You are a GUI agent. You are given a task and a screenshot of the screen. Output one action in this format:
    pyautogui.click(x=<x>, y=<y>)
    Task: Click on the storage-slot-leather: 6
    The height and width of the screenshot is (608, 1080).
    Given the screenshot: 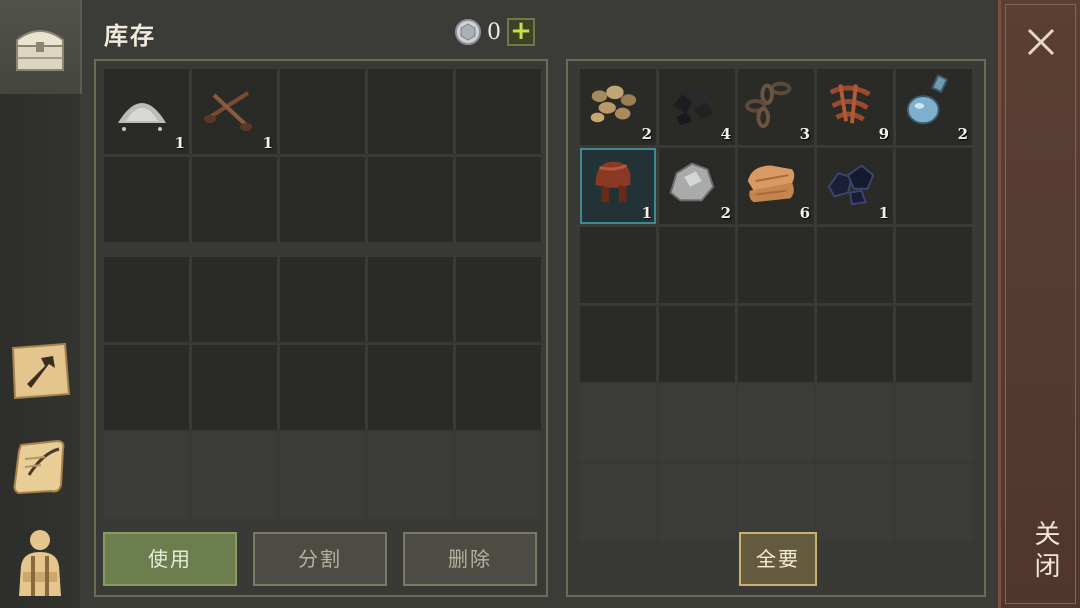 What is the action you would take?
    pyautogui.click(x=776, y=186)
    